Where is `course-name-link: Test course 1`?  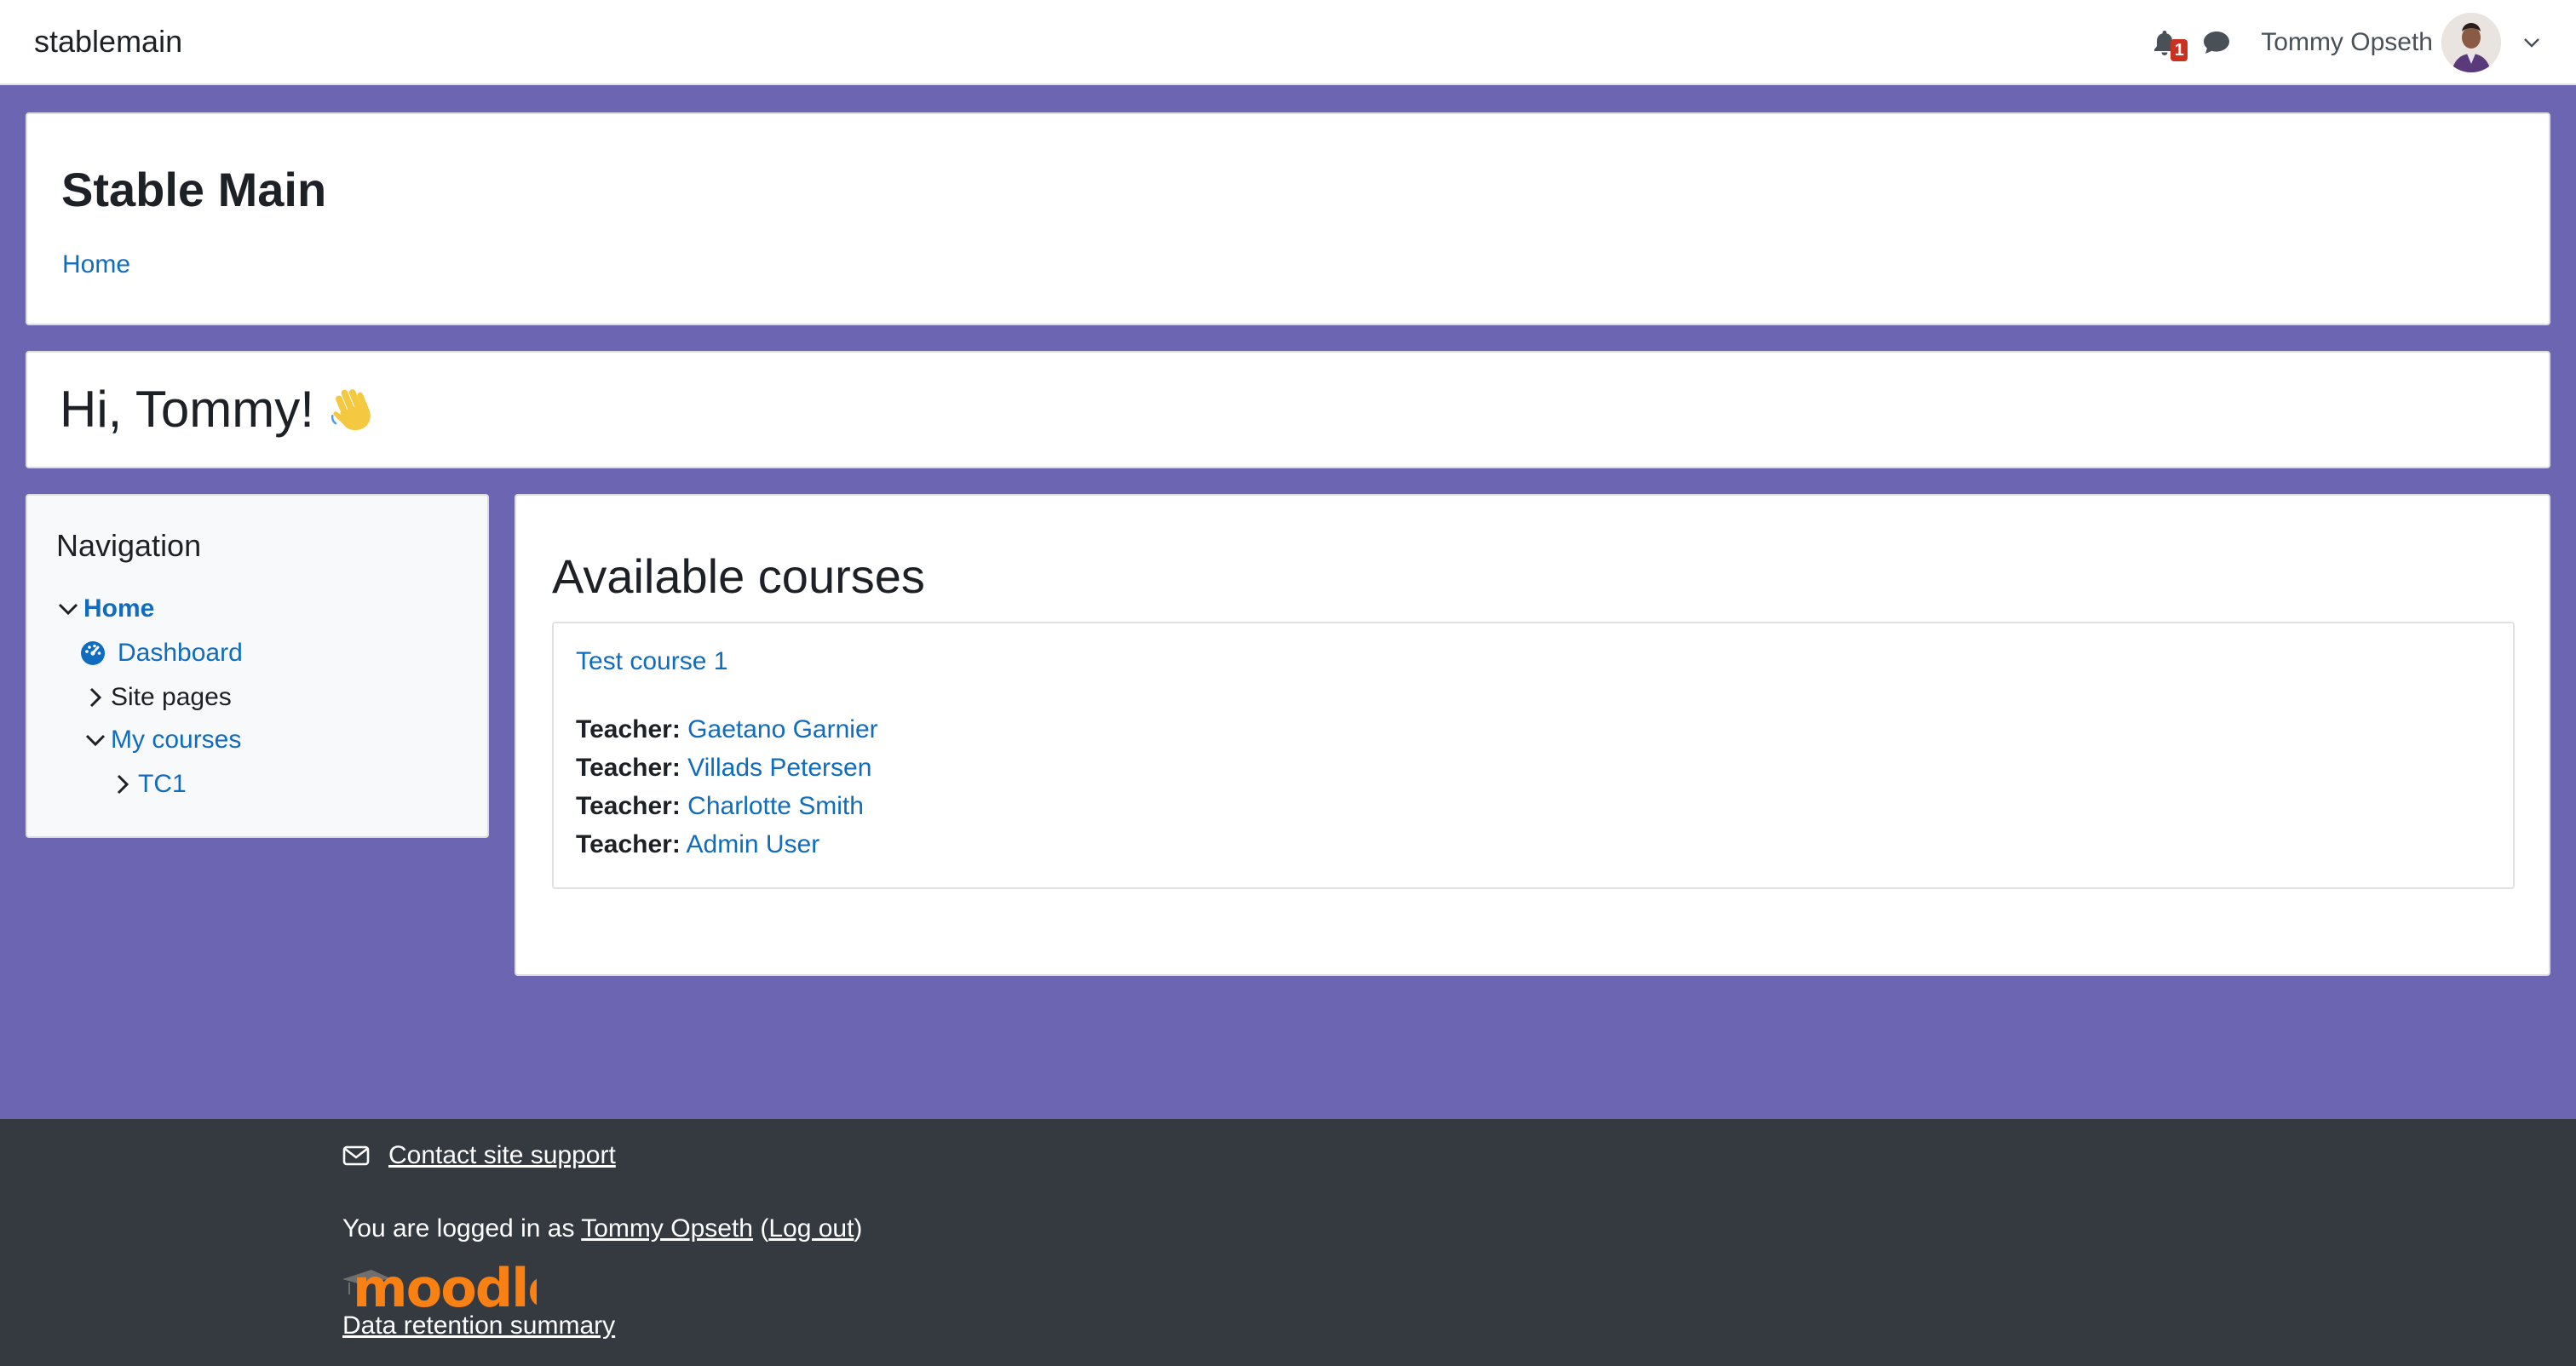
course-name-link: Test course 1 is located at coordinates (651, 661).